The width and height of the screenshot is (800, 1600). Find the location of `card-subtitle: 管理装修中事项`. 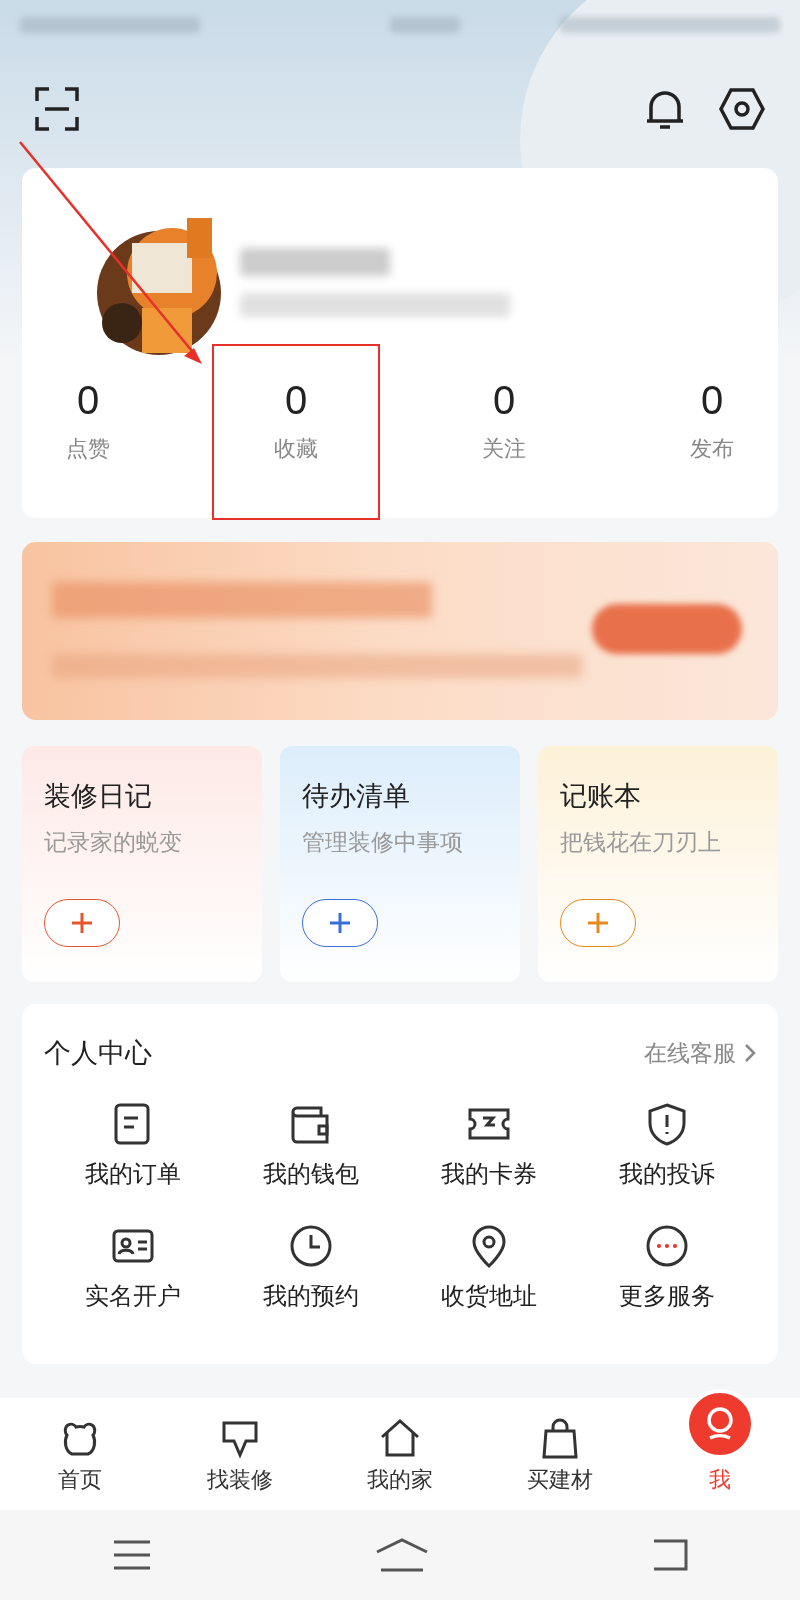

card-subtitle: 管理装修中事项 is located at coordinates (383, 842).